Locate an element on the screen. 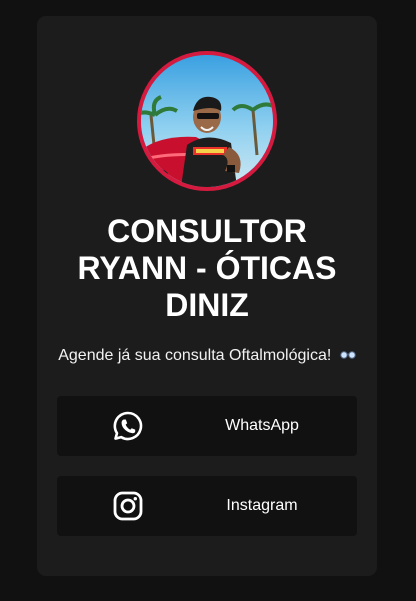  whatsapp-label: WhatsApp is located at coordinates (262, 425).